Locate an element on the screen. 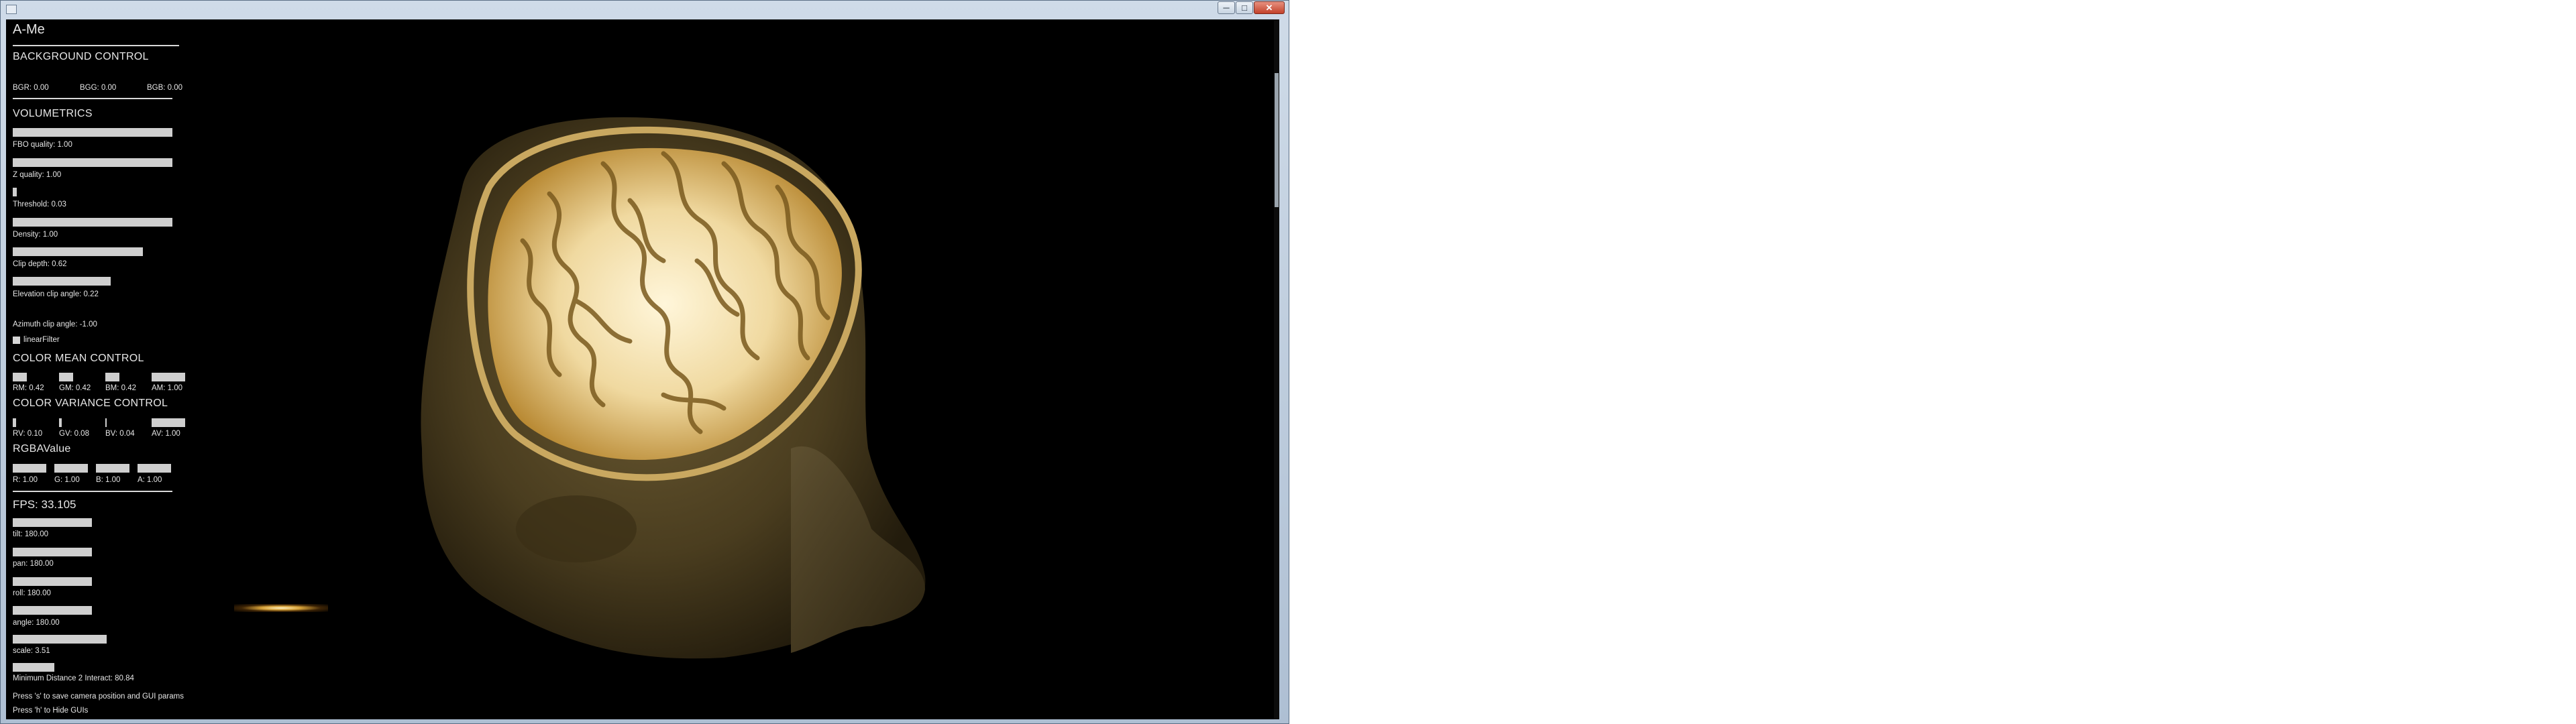  density-slider is located at coordinates (92, 222).